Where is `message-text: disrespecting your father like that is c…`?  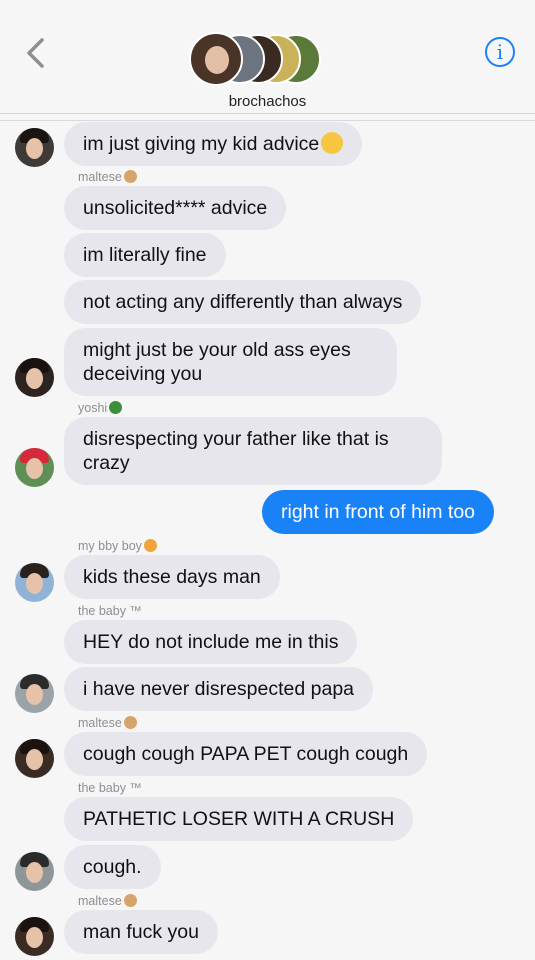
message-text: disrespecting your father like that is c… is located at coordinates (236, 451).